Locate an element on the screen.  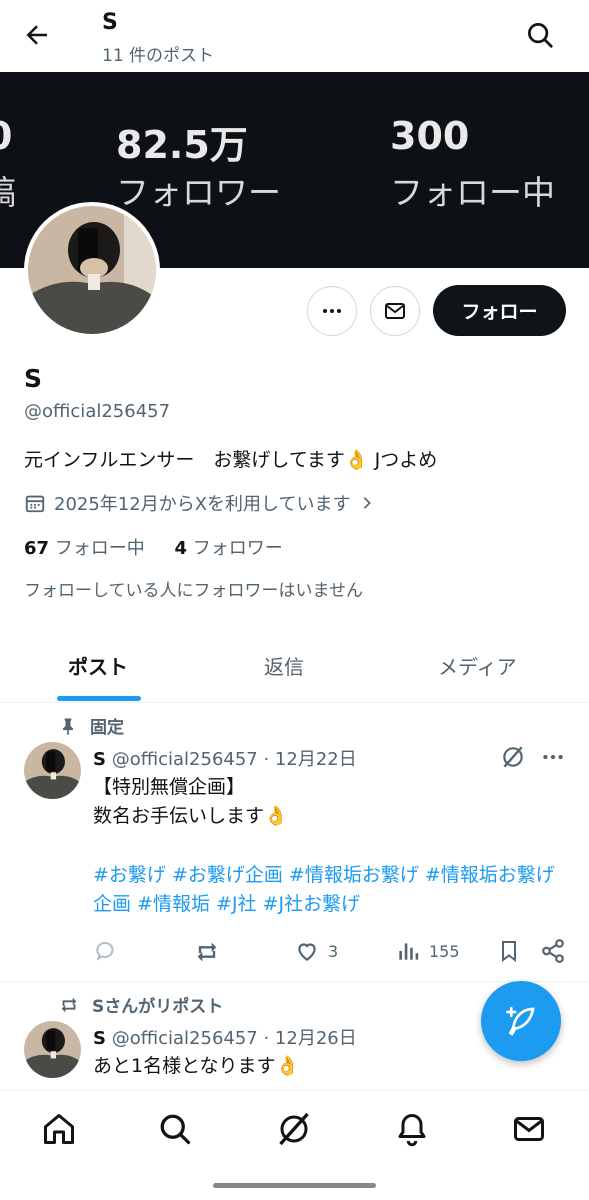
follow-button: フォロー is located at coordinates (499, 310).